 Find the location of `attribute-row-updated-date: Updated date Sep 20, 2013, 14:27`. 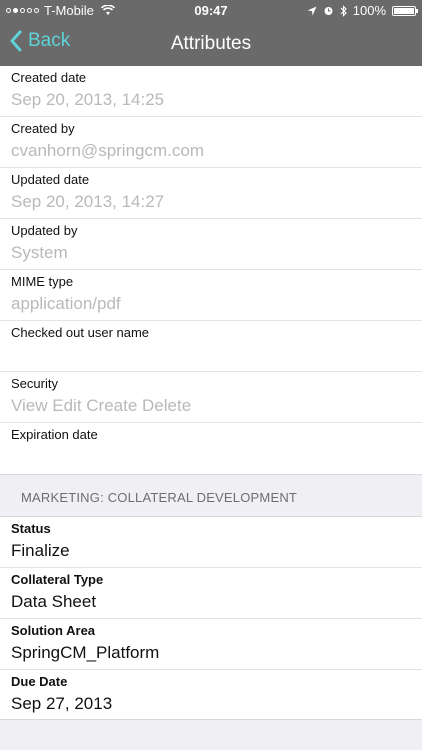

attribute-row-updated-date: Updated date Sep 20, 2013, 14:27 is located at coordinates (211, 193).